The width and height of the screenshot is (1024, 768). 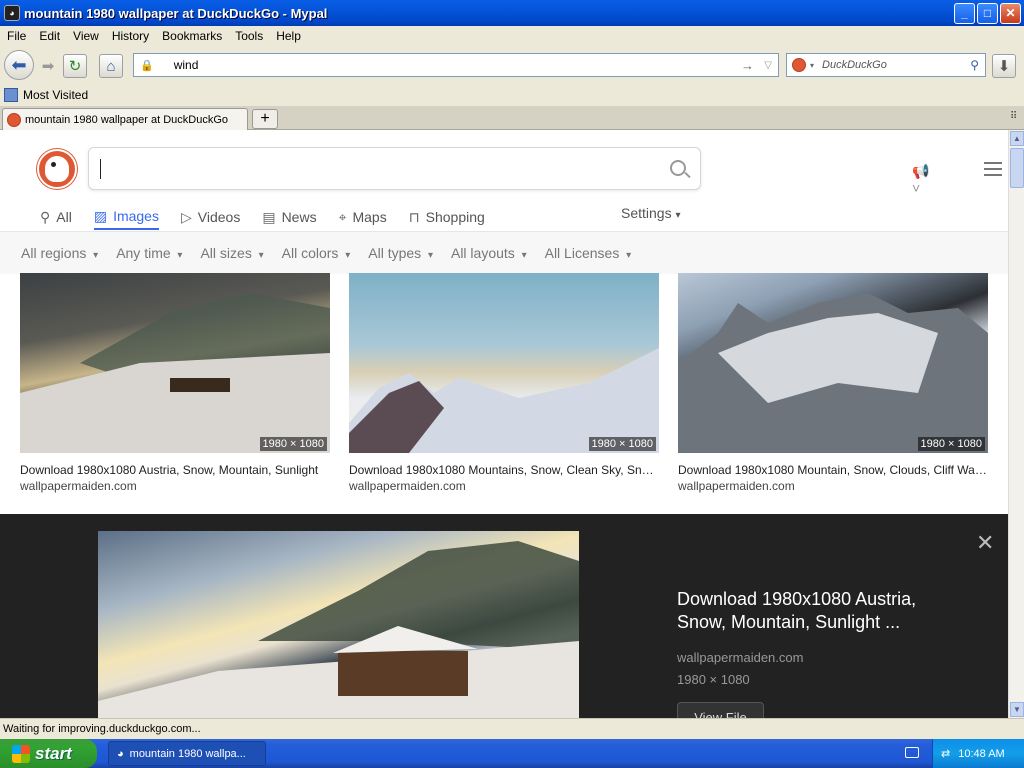 I want to click on reload-button: ↻, so click(x=75, y=66).